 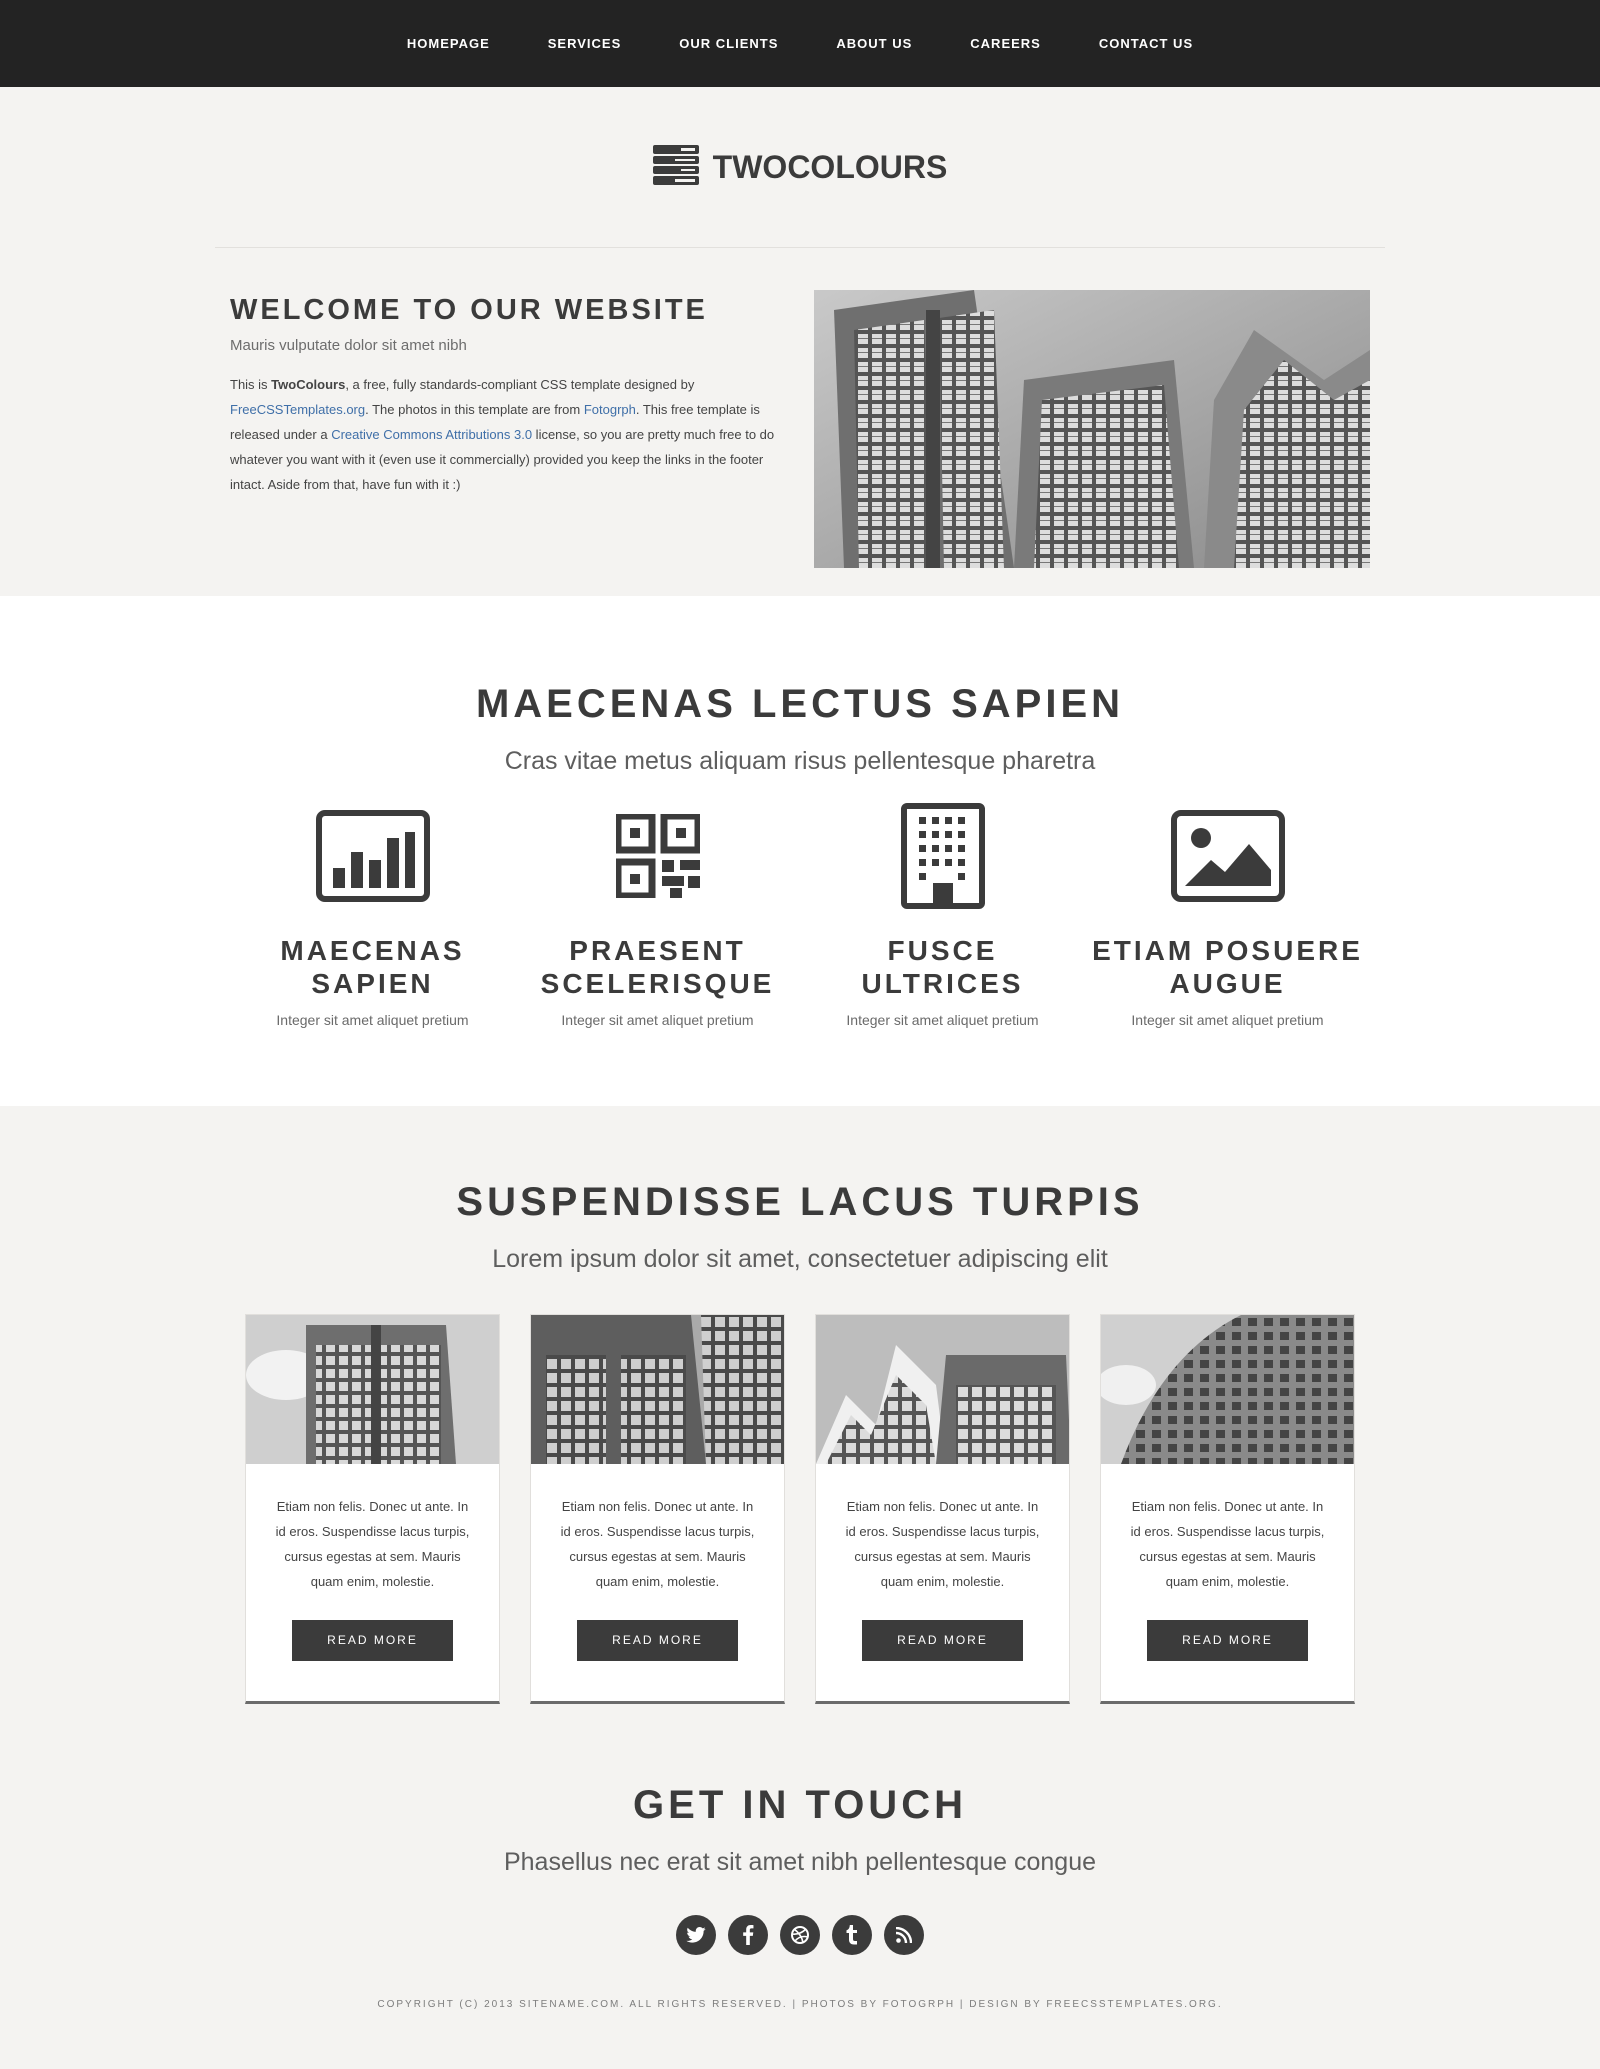 I want to click on feature-title-line1: PRAESENT, so click(x=657, y=950).